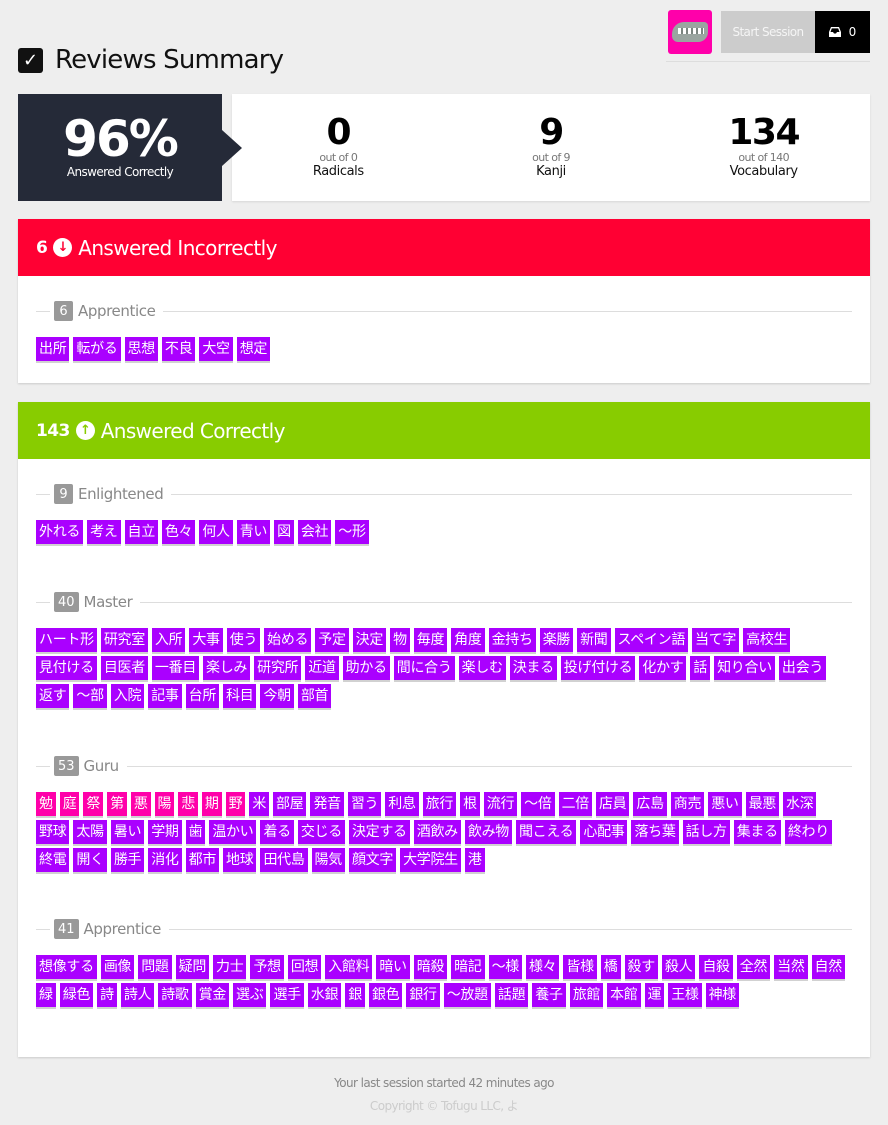  I want to click on vocab-item: 始める, so click(288, 640).